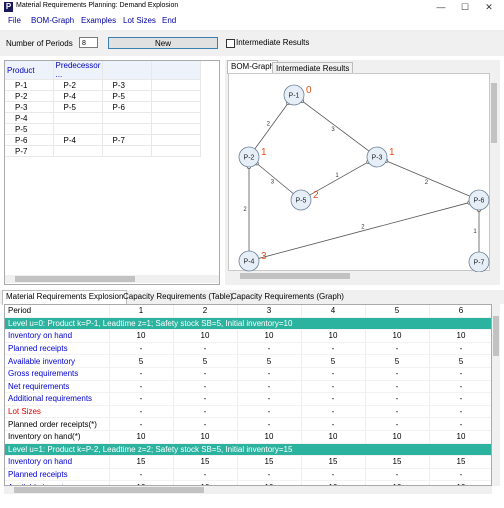 Image resolution: width=504 pixels, height=508 pixels. Describe the element at coordinates (169, 20) in the screenshot. I see `menu-end: End` at that location.